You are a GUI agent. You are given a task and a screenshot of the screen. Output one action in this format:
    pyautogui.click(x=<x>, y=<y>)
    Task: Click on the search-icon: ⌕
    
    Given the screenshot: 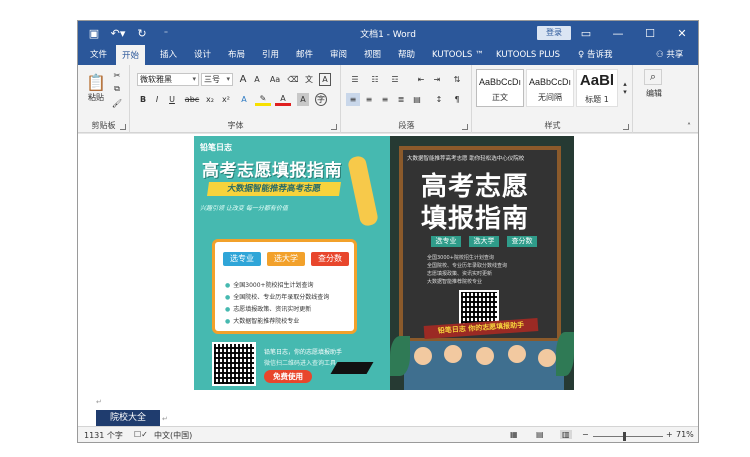 What is the action you would take?
    pyautogui.click(x=653, y=77)
    